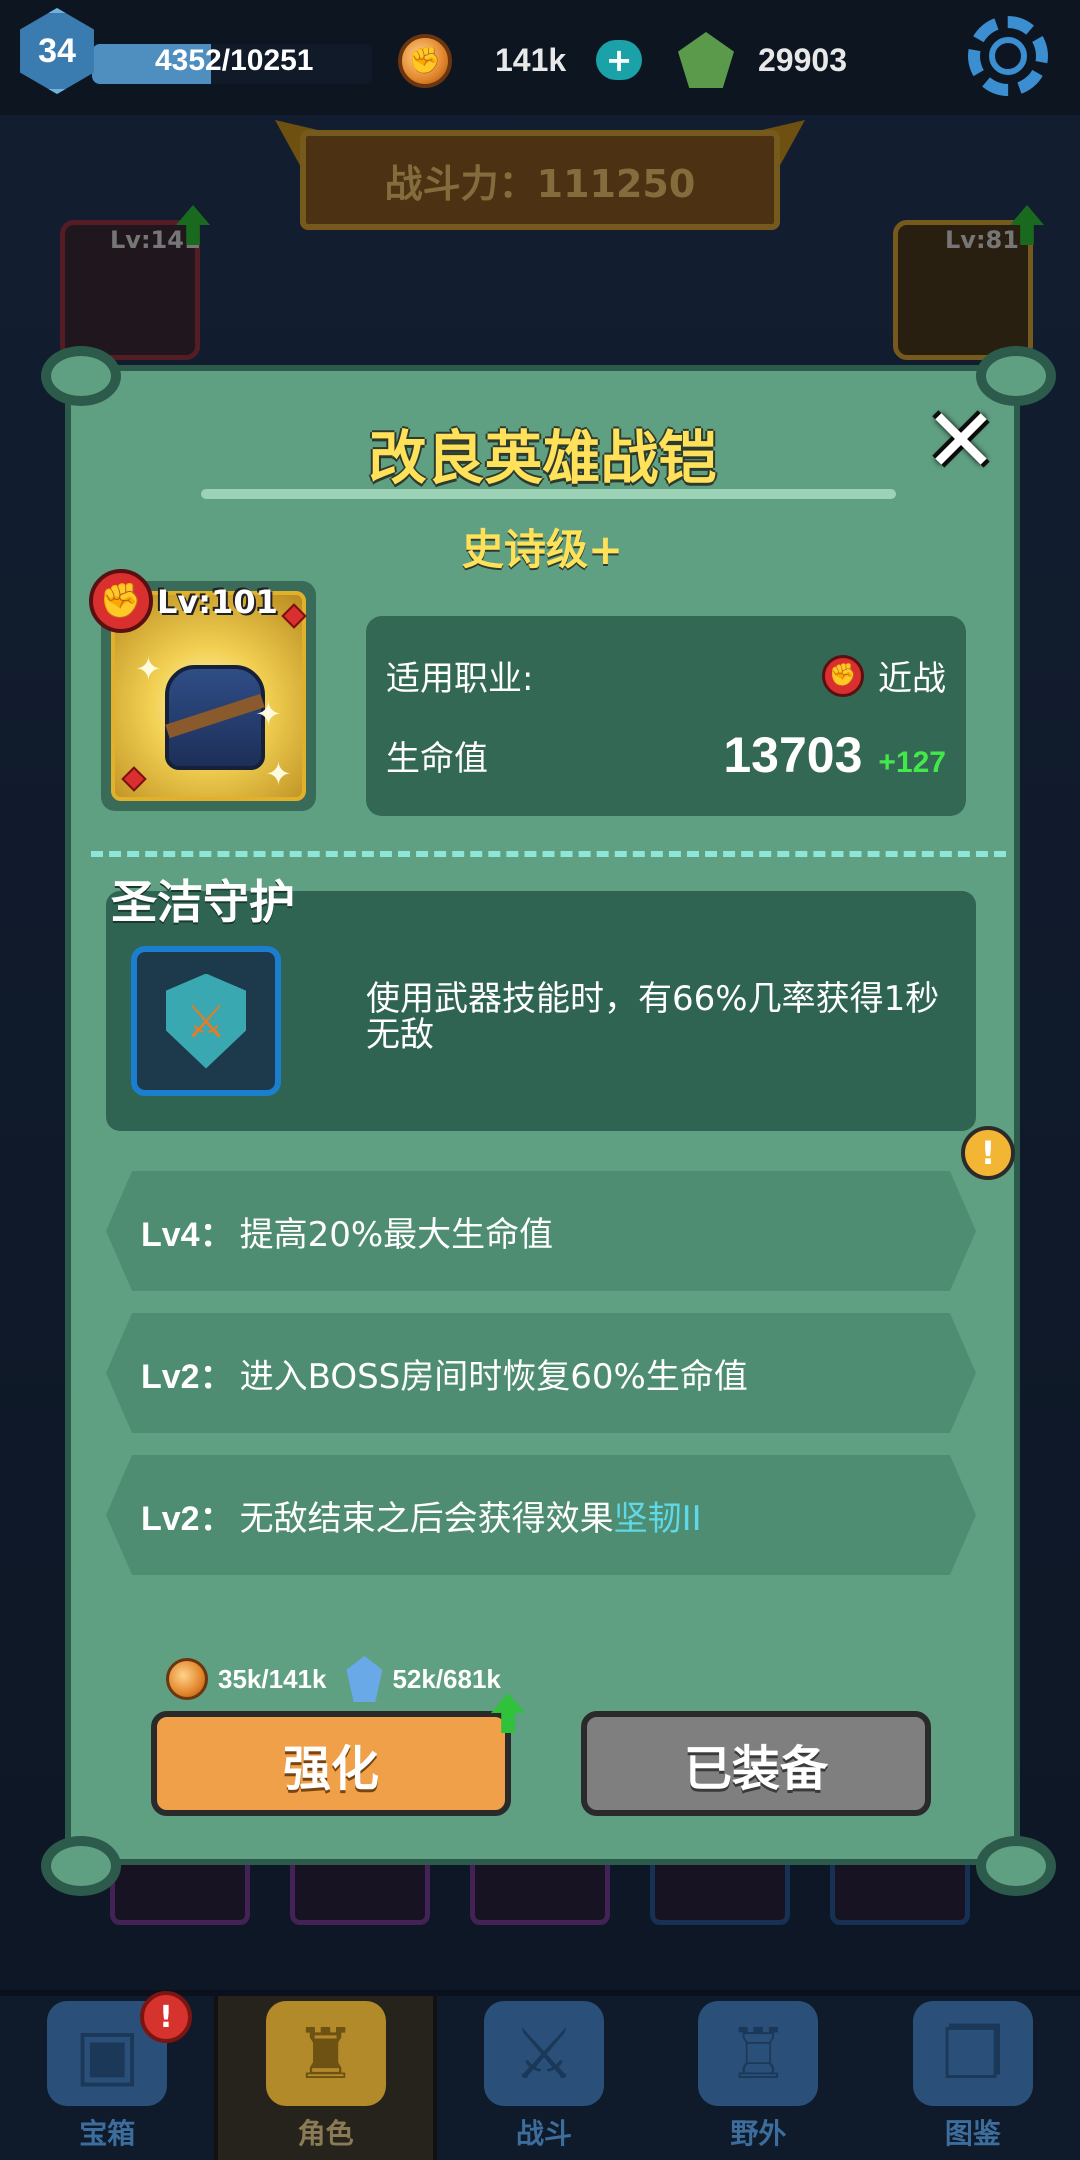  I want to click on alert-icon: !, so click(988, 1153).